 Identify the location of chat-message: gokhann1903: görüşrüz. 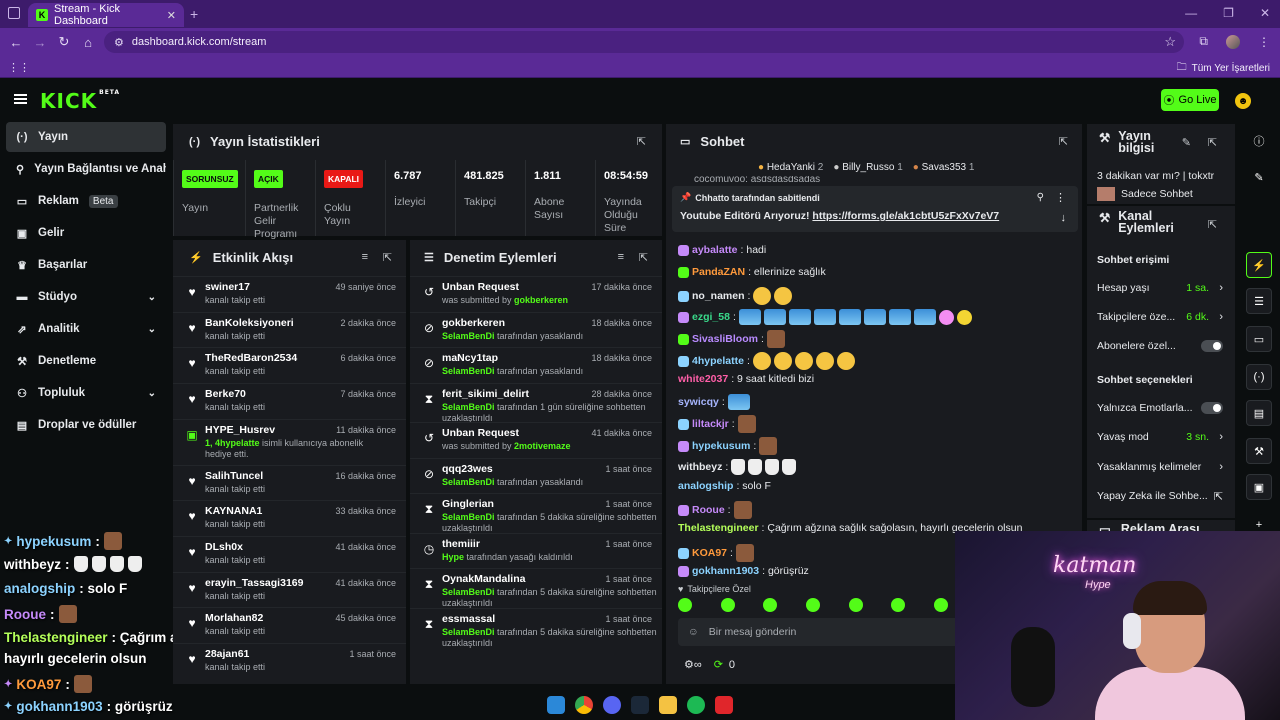
(743, 571).